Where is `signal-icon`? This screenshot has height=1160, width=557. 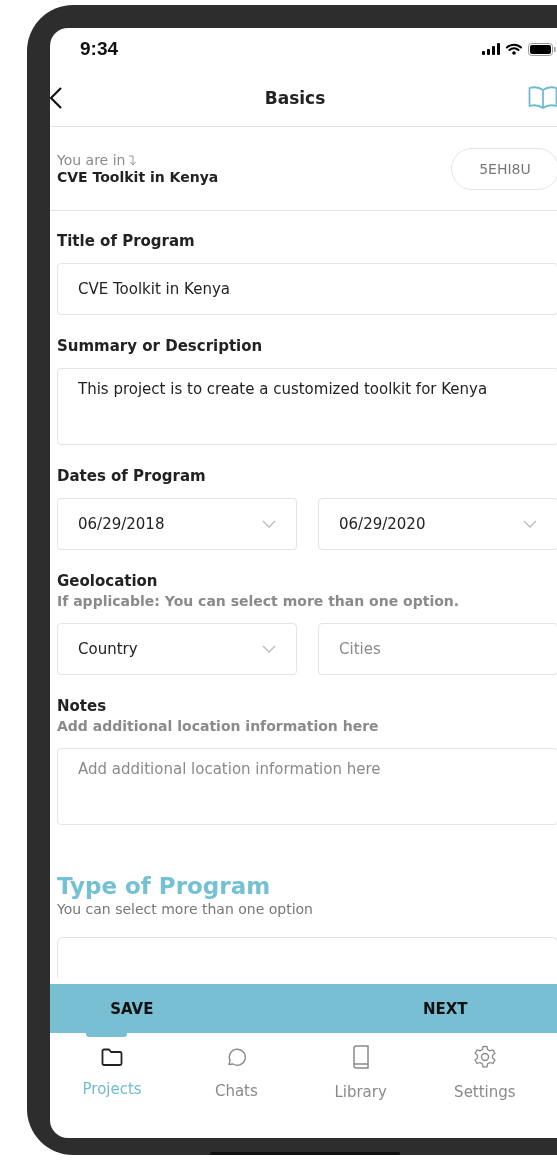
signal-icon is located at coordinates (491, 49).